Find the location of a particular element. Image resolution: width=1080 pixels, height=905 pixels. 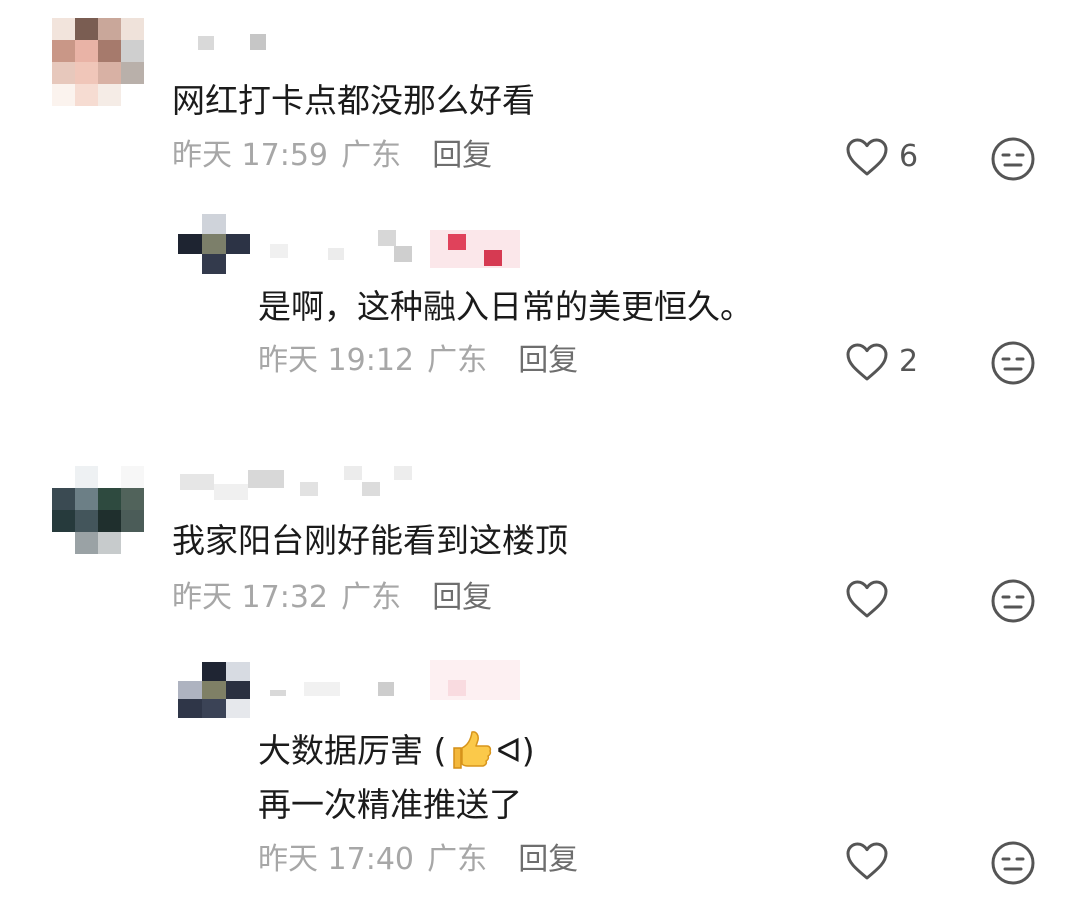

comment-meta: 昨天 17:59 广东 回复 is located at coordinates (332, 156).